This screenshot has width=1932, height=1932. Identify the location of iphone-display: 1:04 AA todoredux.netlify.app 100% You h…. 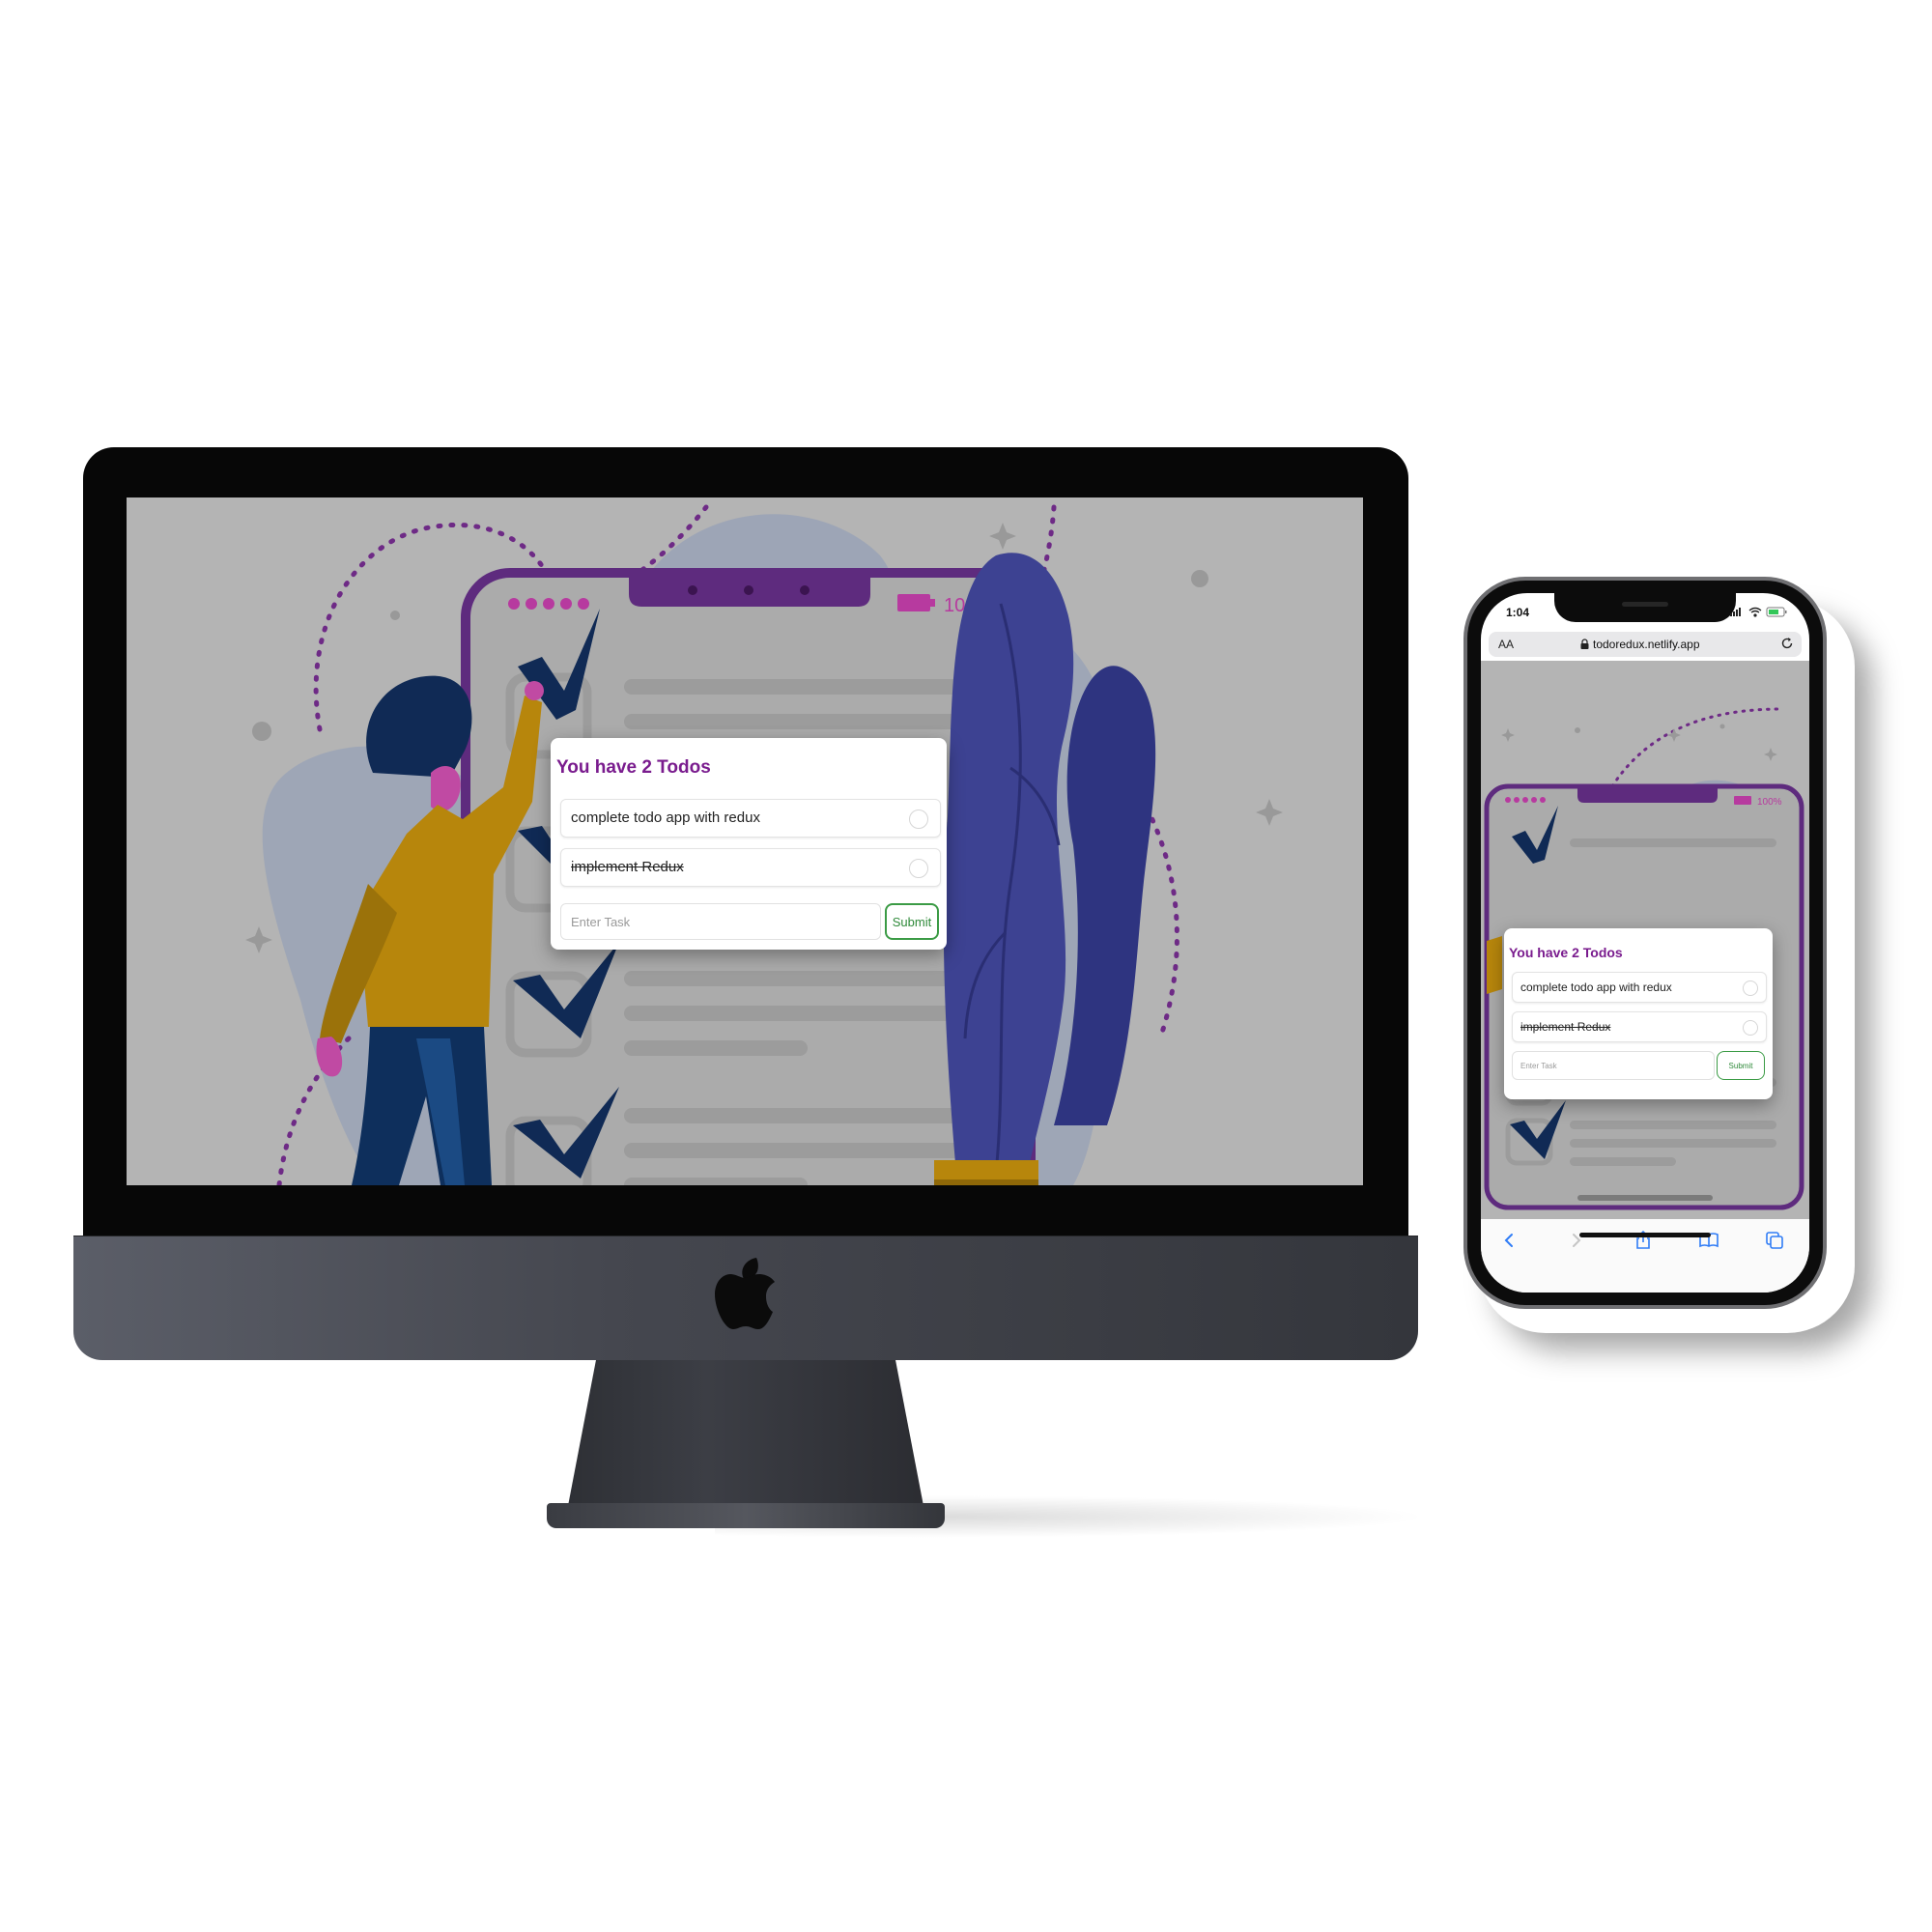
(1645, 943).